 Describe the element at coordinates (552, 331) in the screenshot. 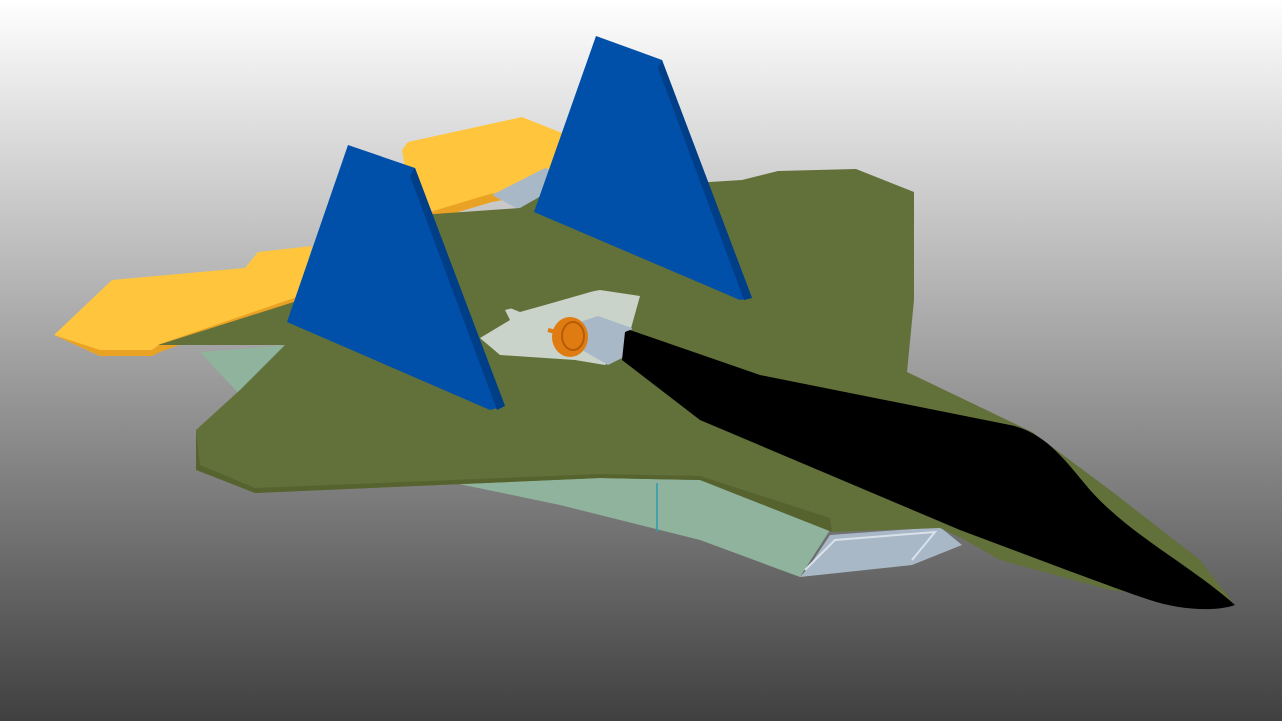

I see `engine-shaft` at that location.